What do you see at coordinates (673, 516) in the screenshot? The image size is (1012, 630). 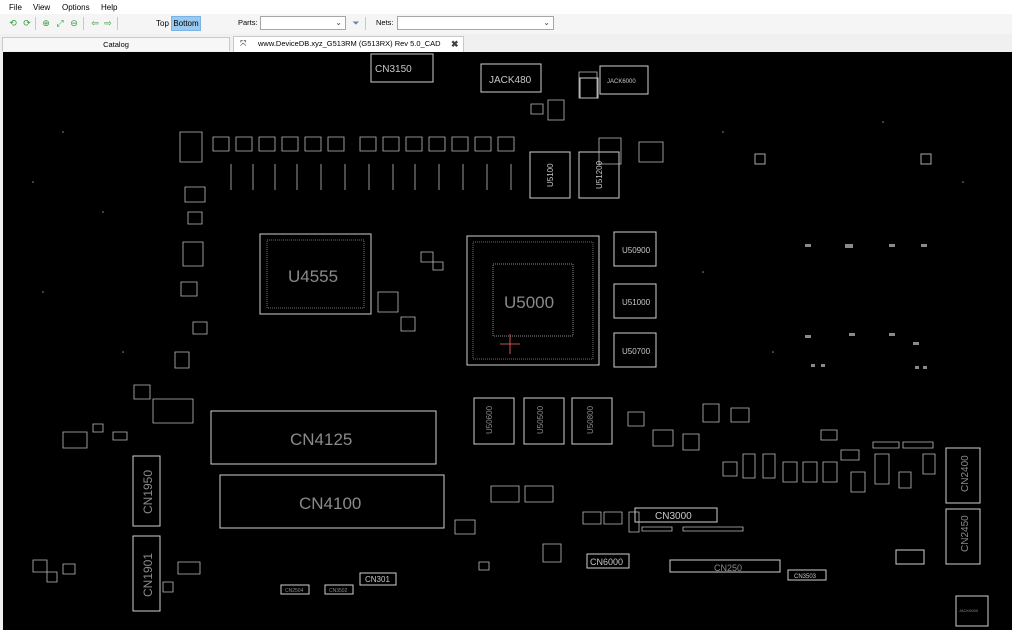 I see `label-cn3000: CN3000` at bounding box center [673, 516].